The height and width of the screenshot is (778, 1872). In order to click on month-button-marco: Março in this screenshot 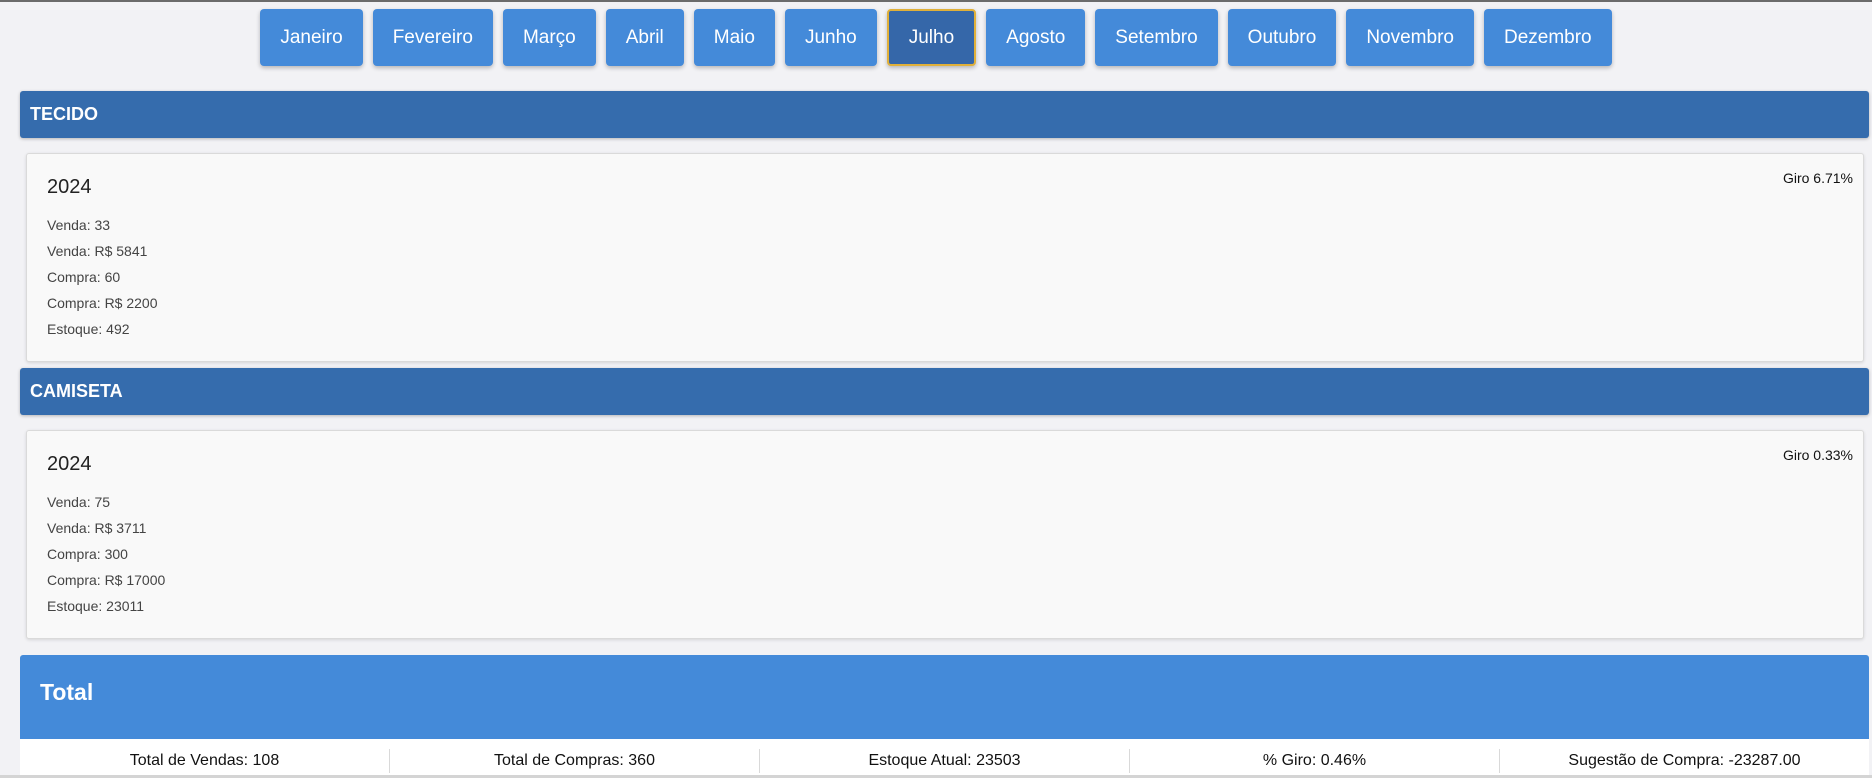, I will do `click(549, 37)`.